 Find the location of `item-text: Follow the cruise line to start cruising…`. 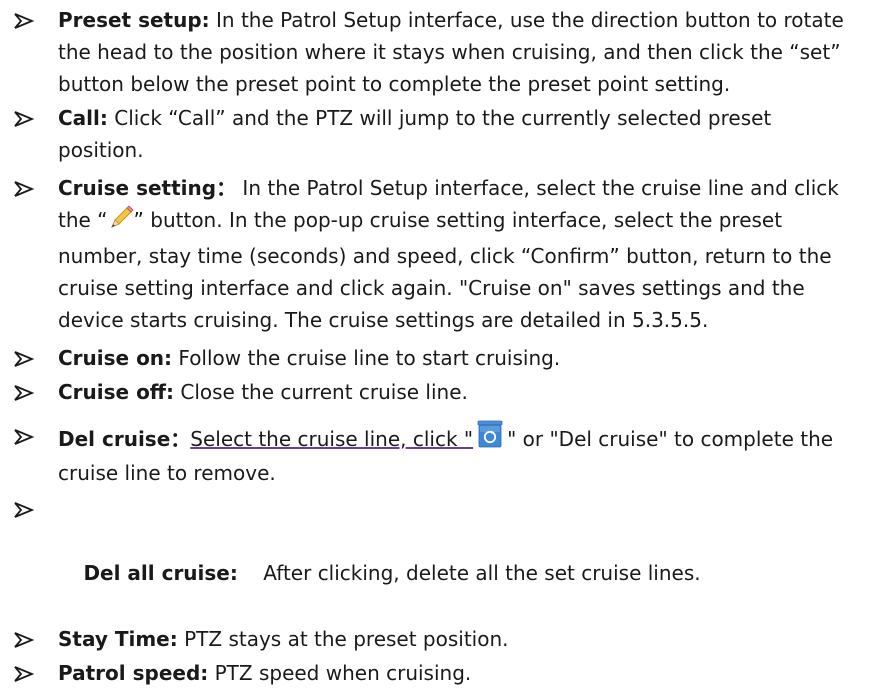

item-text: Follow the cruise line to start cruising… is located at coordinates (366, 358).